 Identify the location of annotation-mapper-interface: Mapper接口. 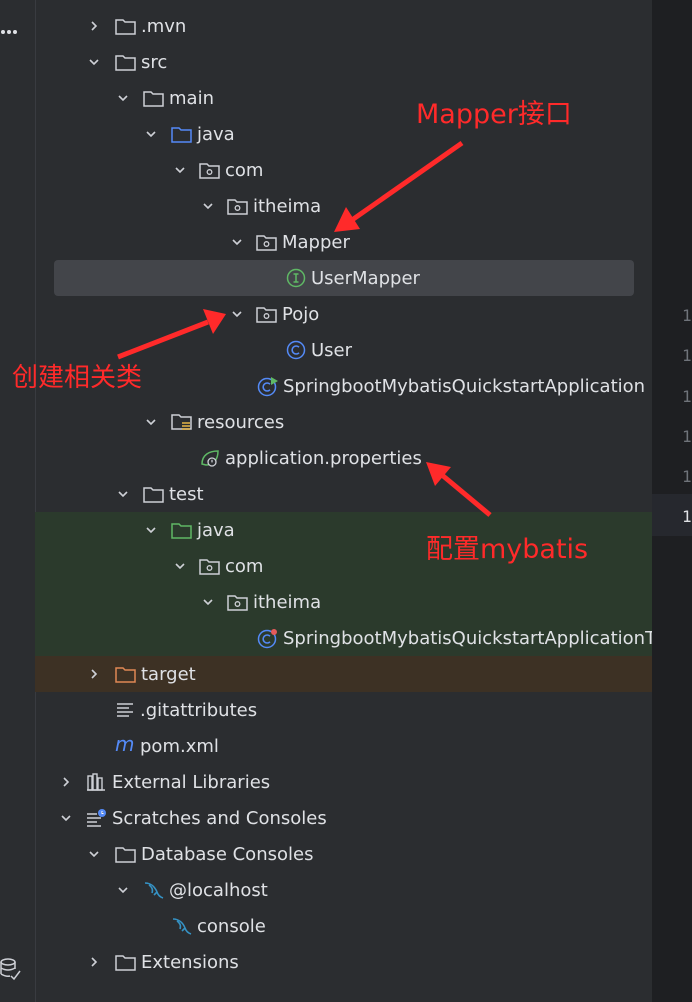
(494, 114).